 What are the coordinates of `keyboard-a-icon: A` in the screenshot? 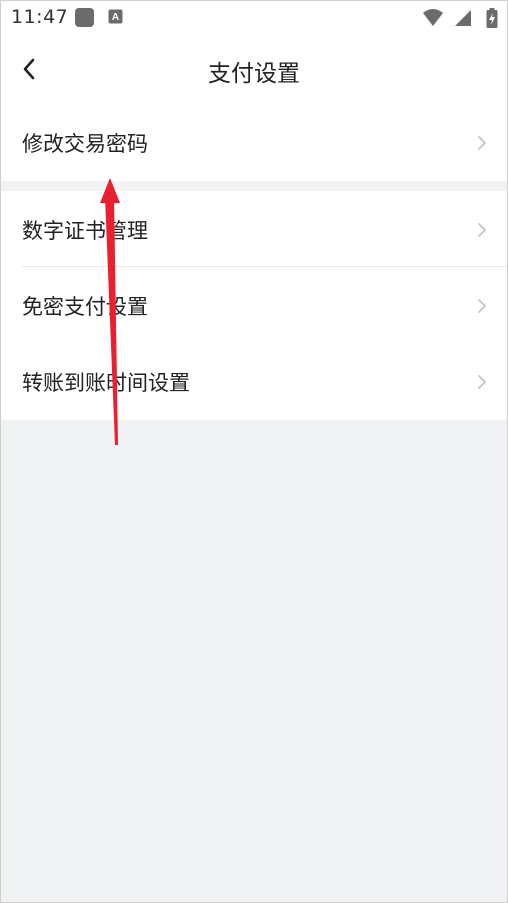 It's located at (115, 16).